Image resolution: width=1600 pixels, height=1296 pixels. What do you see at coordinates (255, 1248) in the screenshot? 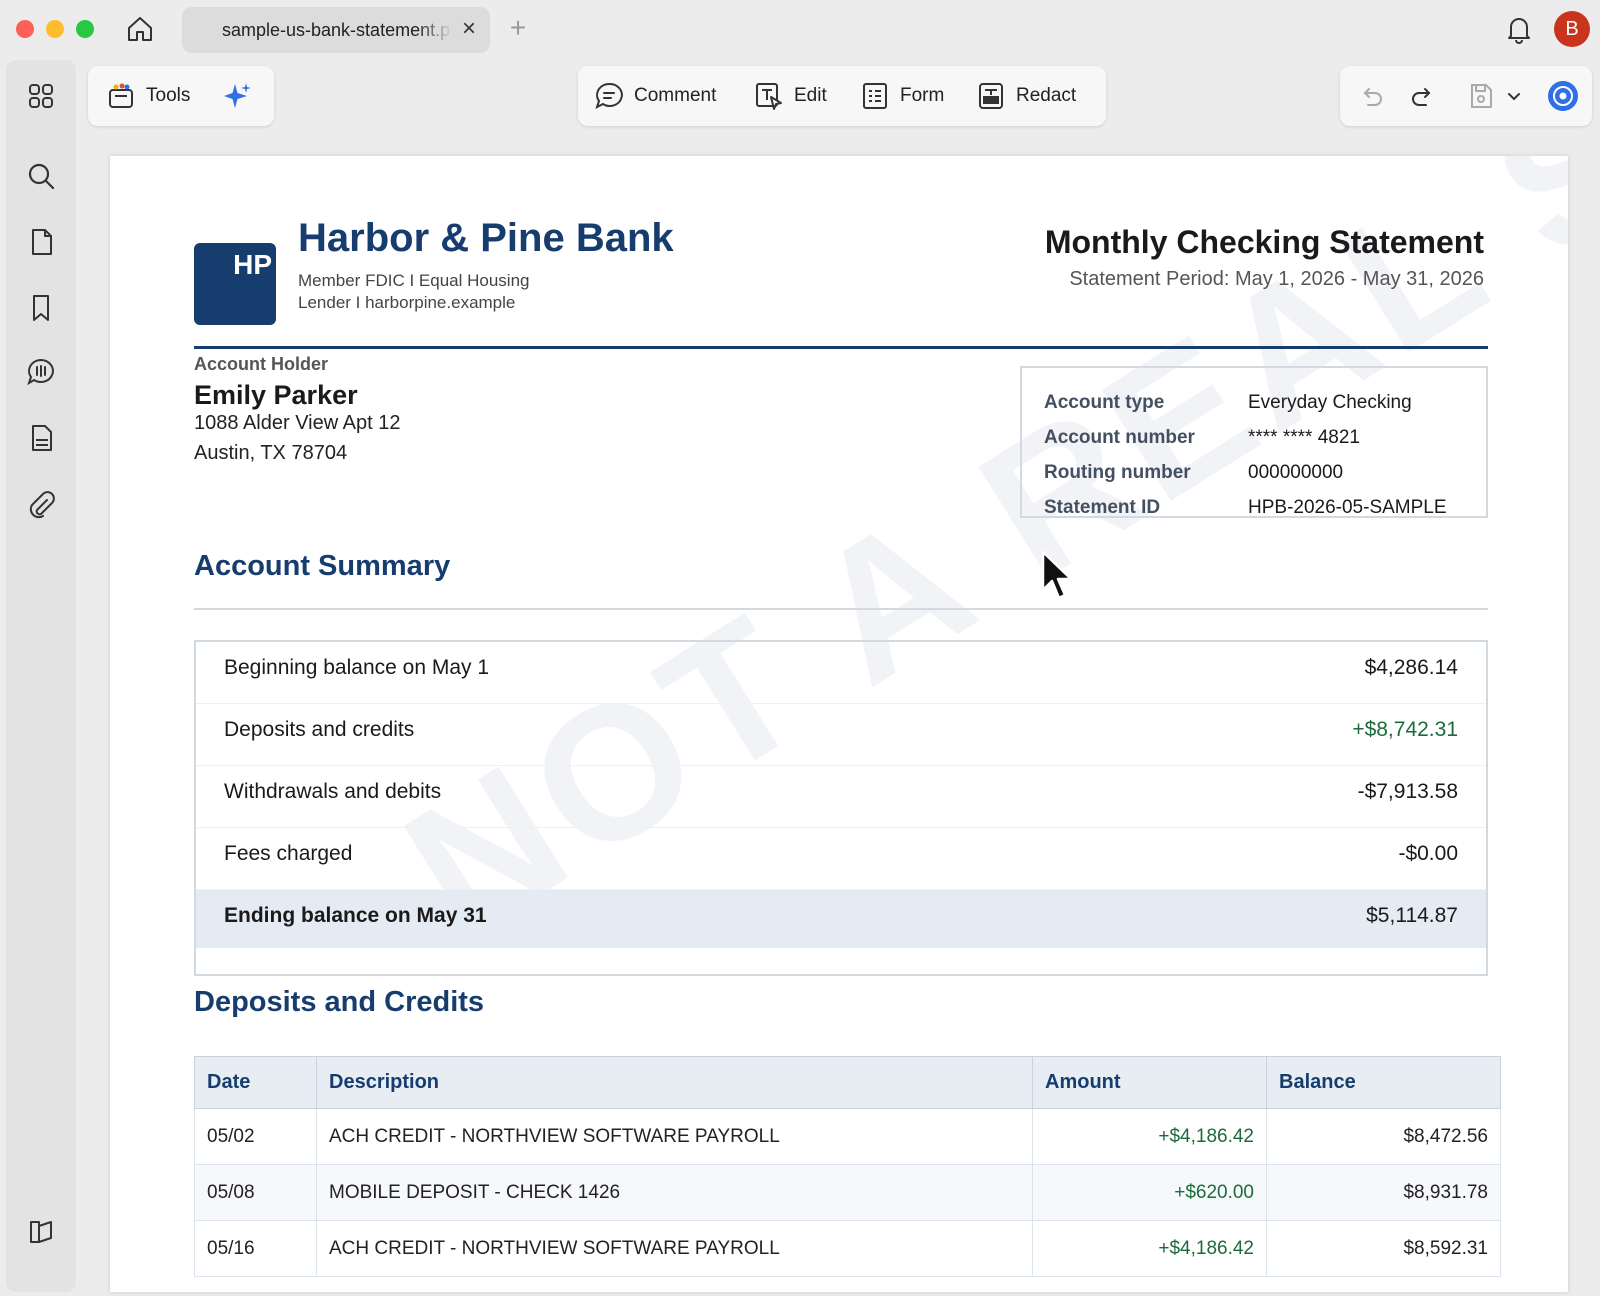
I see `cell-date: 05/16` at bounding box center [255, 1248].